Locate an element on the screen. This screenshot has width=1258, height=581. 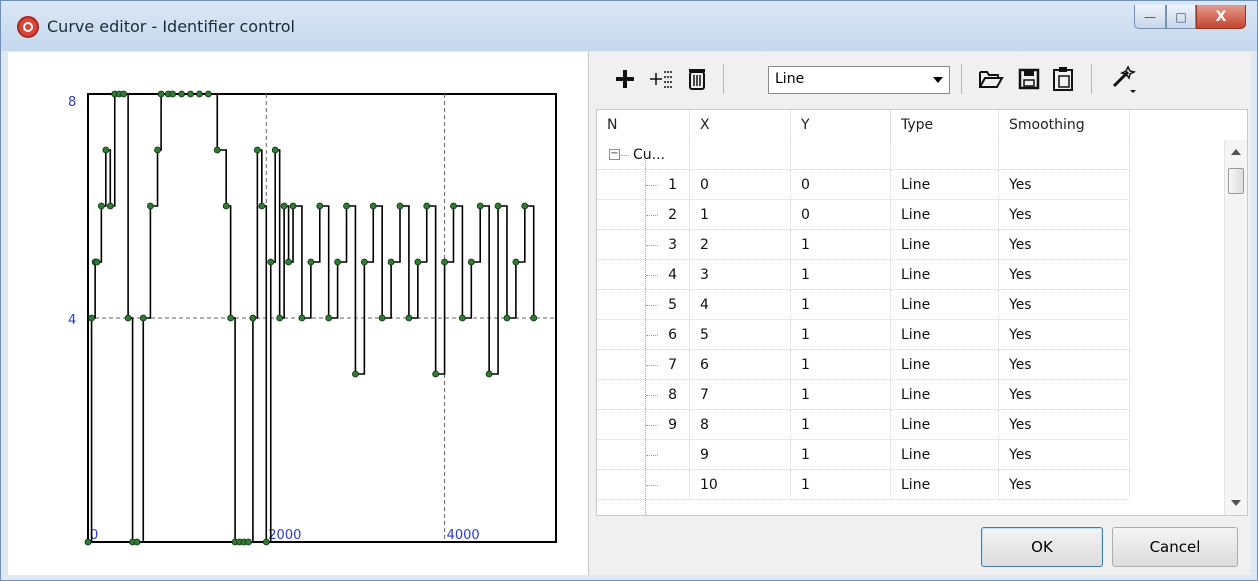
cell-n: 9 is located at coordinates (643, 425).